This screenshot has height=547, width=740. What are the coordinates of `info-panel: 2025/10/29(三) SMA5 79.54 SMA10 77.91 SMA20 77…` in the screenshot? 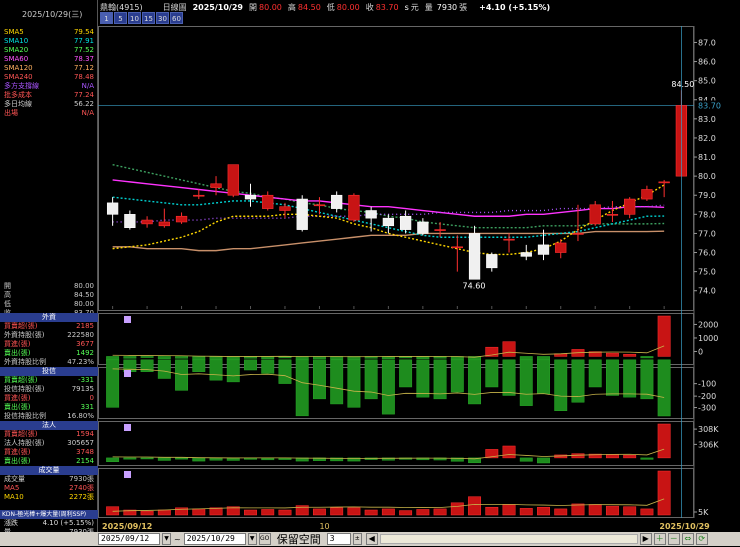 It's located at (49, 268).